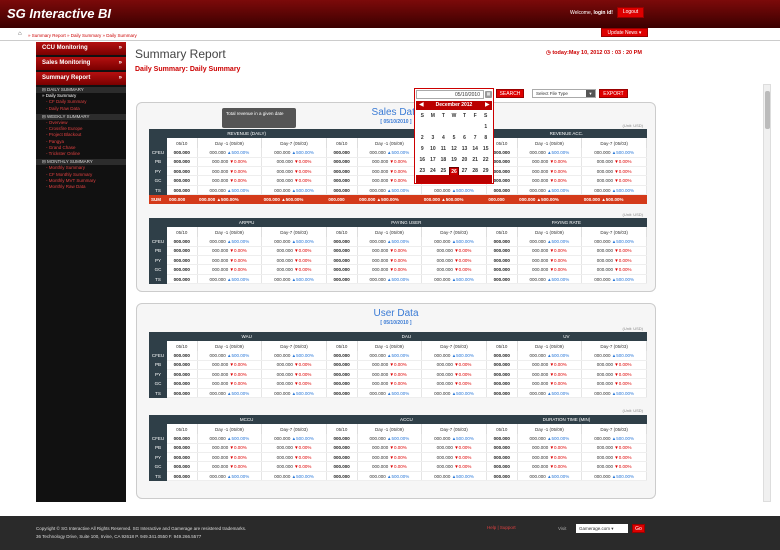 The width and height of the screenshot is (780, 550). What do you see at coordinates (485, 149) in the screenshot?
I see `calendar-day: 15` at bounding box center [485, 149].